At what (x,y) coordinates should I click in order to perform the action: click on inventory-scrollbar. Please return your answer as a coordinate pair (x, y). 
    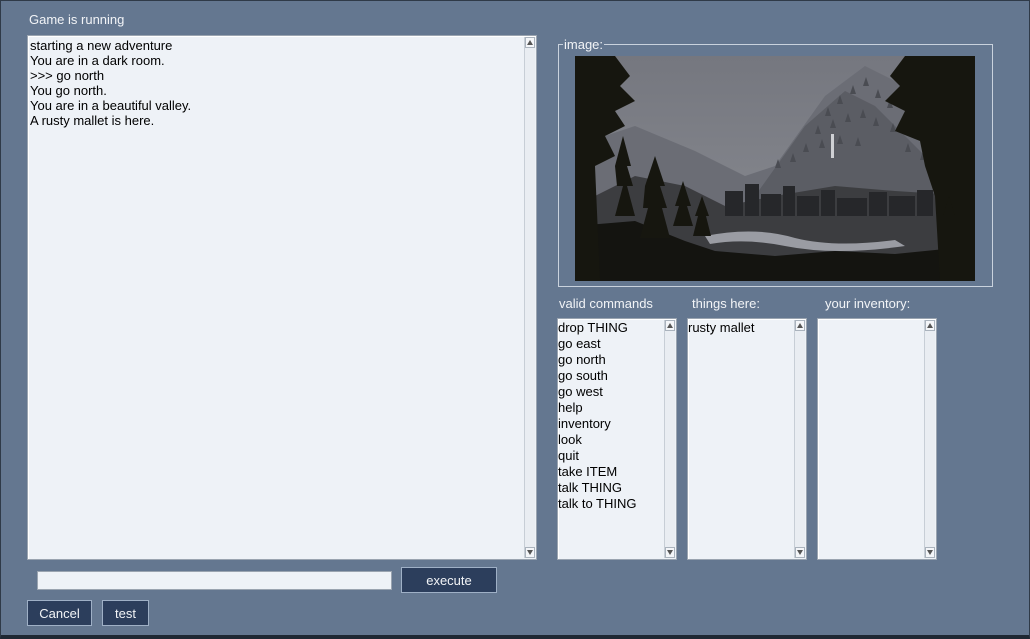
    Looking at the image, I should click on (929, 439).